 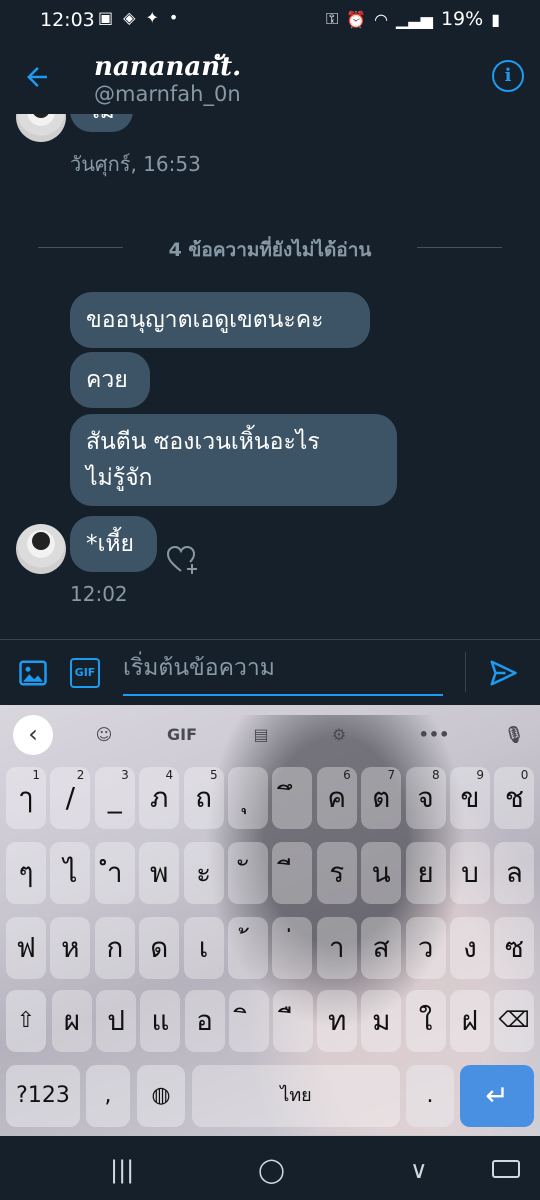 I want to click on letter-key: ต7, so click(x=381, y=798).